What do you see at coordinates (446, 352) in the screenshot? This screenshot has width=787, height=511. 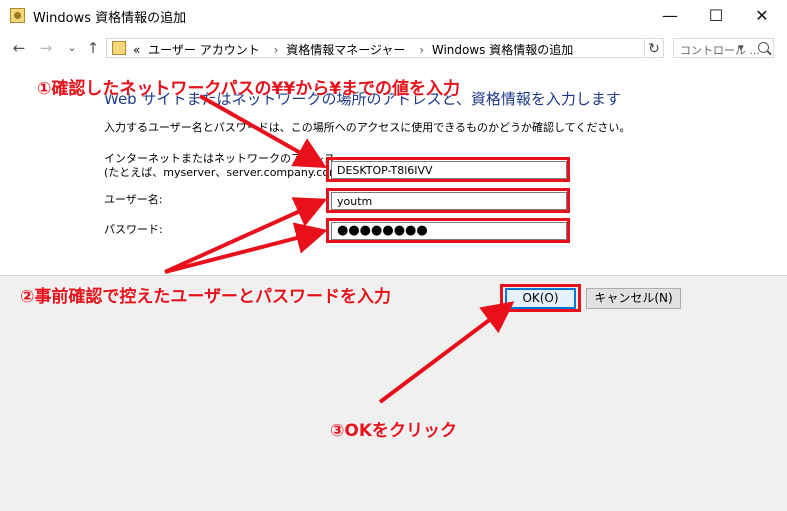 I see `arrow-step3` at bounding box center [446, 352].